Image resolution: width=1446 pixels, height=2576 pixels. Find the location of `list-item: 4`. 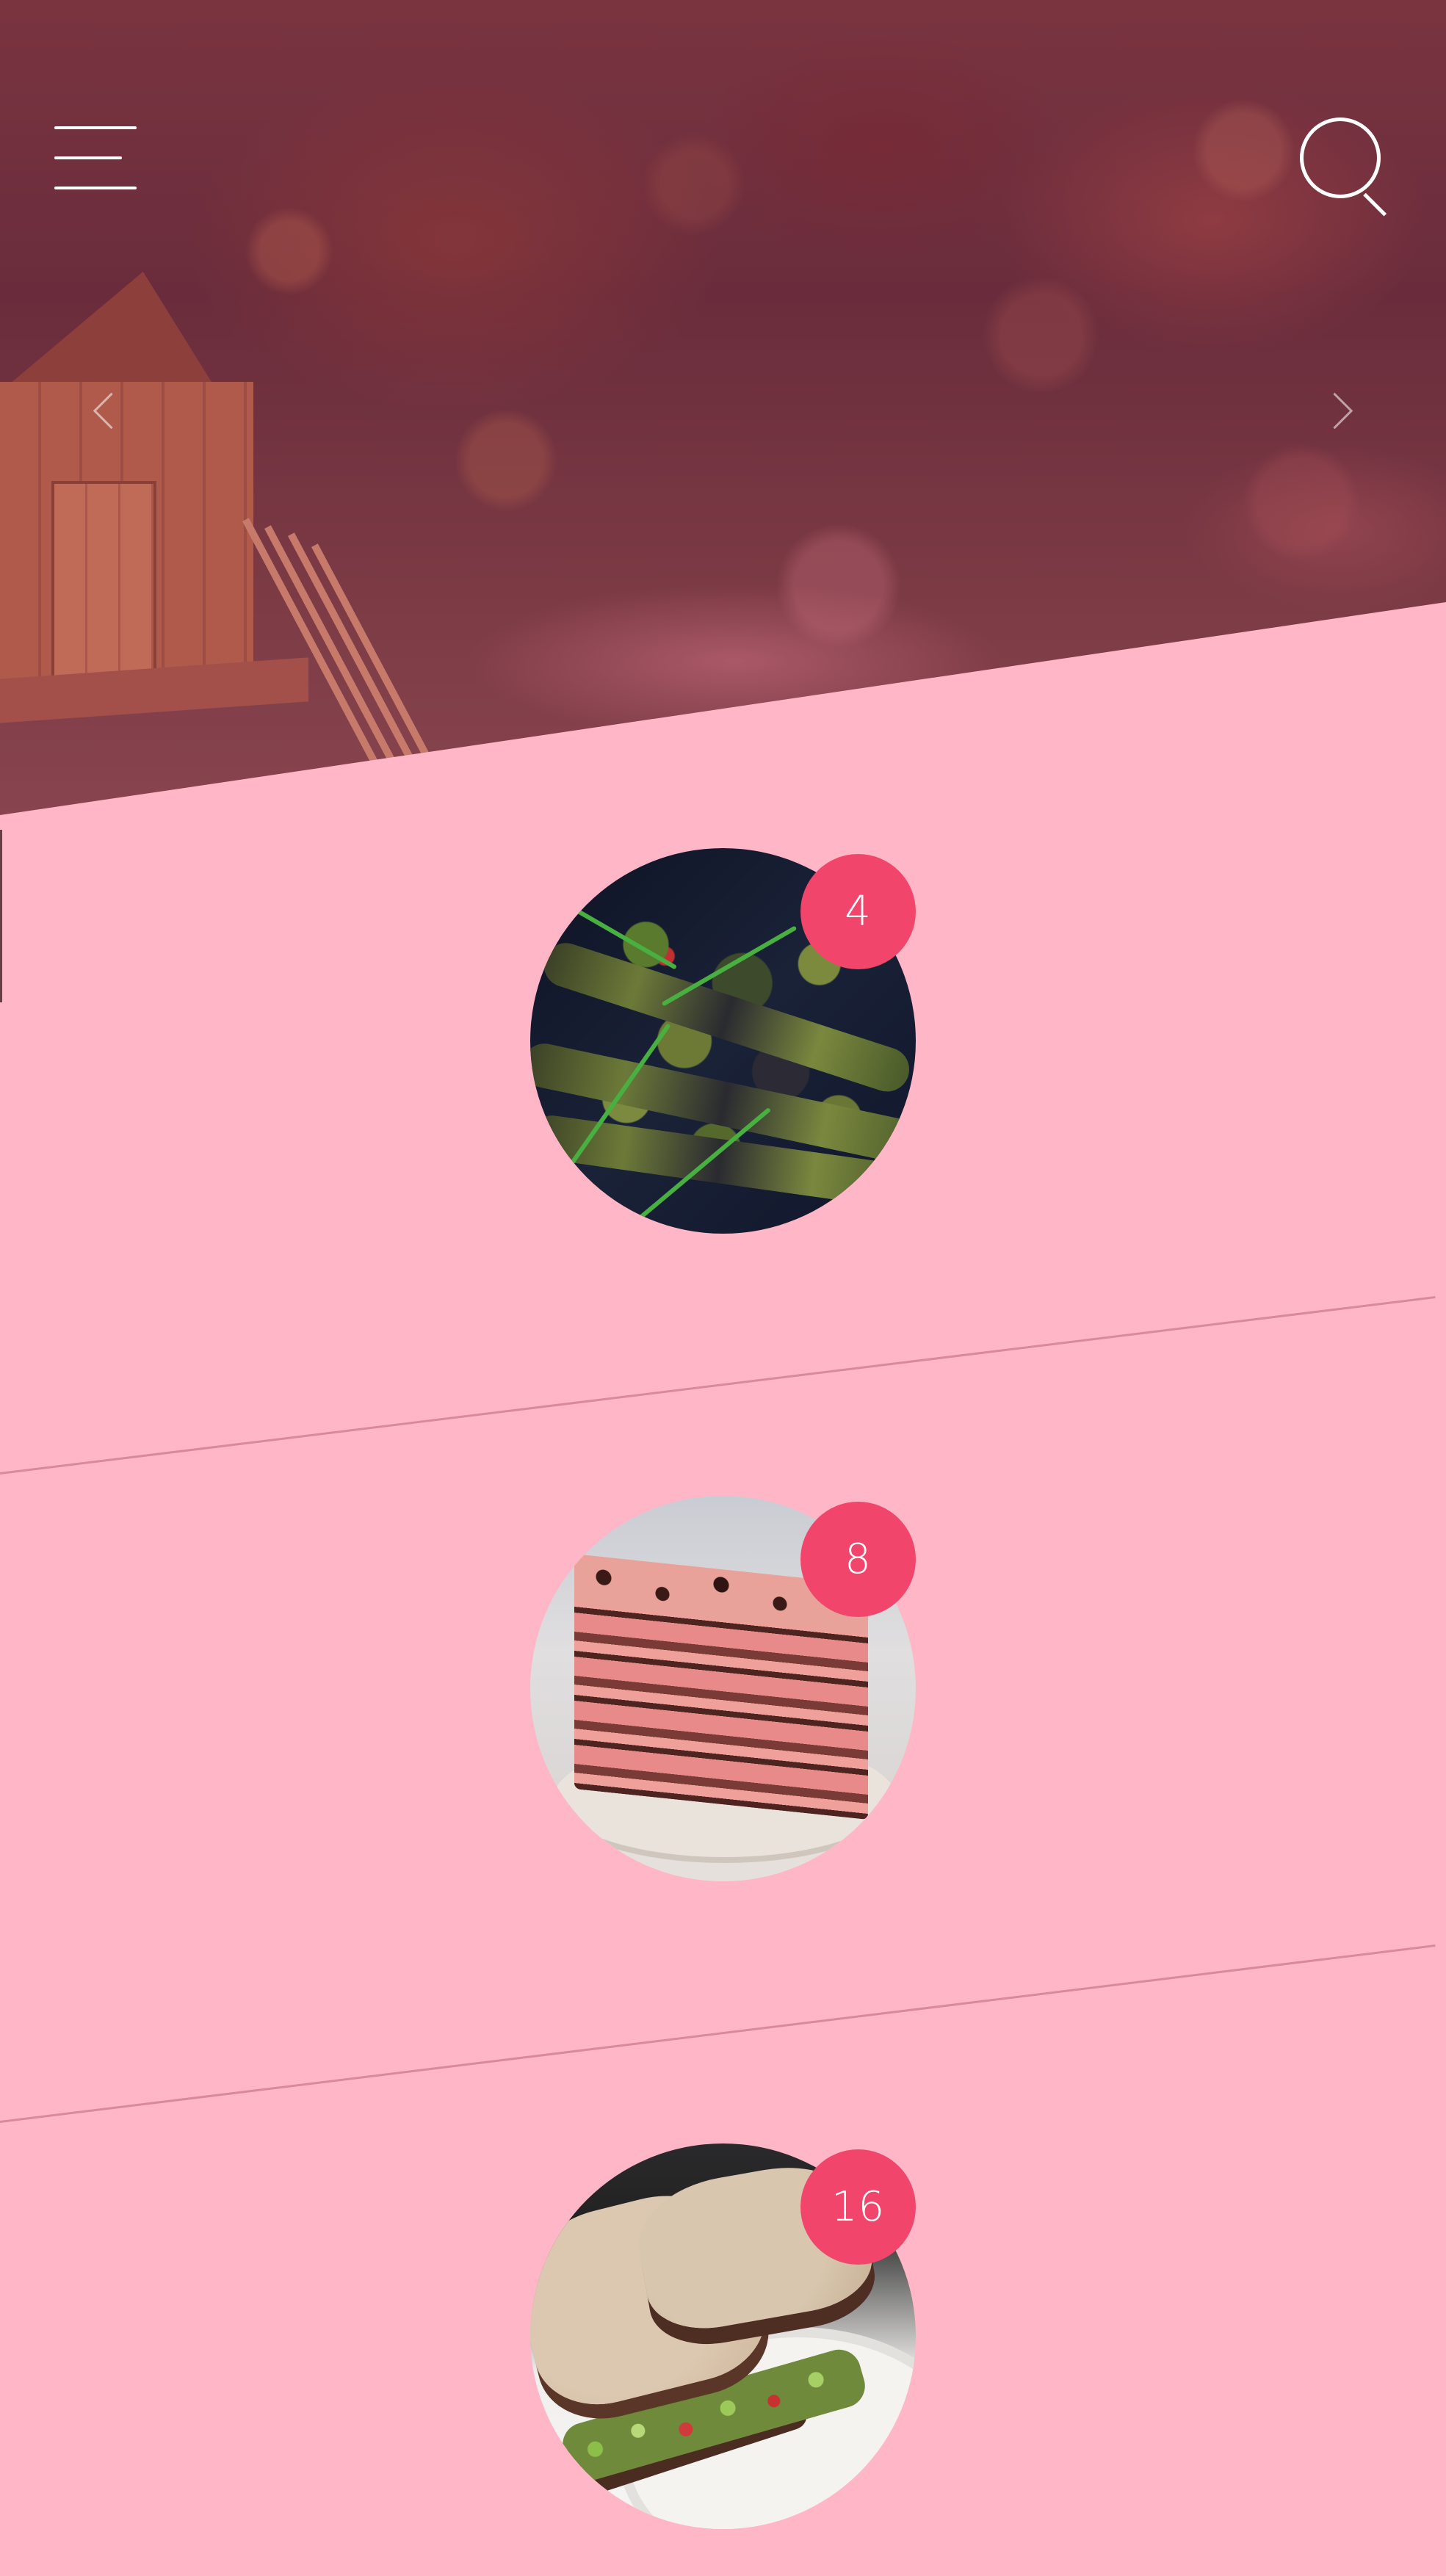

list-item: 4 is located at coordinates (723, 1041).